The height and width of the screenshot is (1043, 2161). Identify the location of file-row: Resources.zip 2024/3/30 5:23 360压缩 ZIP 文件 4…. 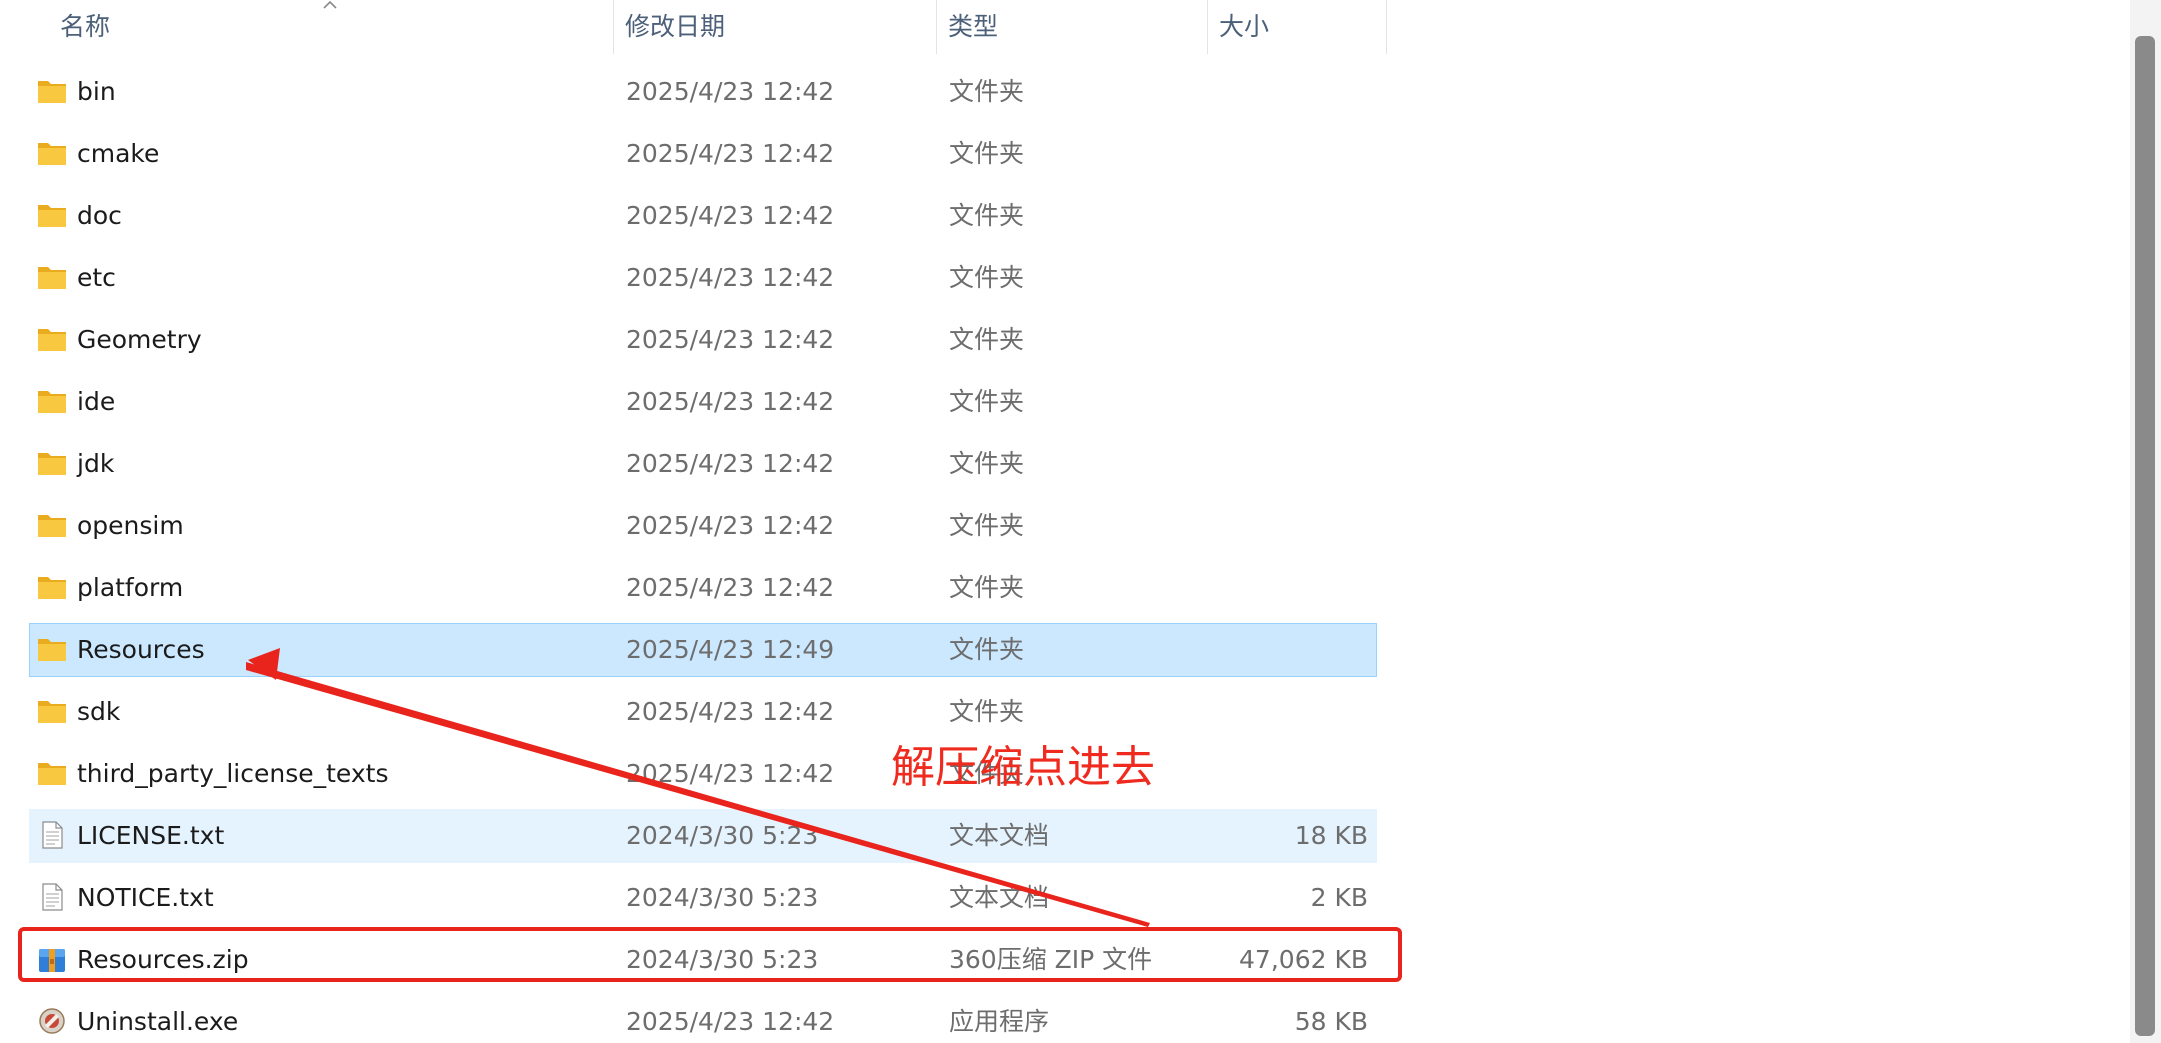
(703, 960).